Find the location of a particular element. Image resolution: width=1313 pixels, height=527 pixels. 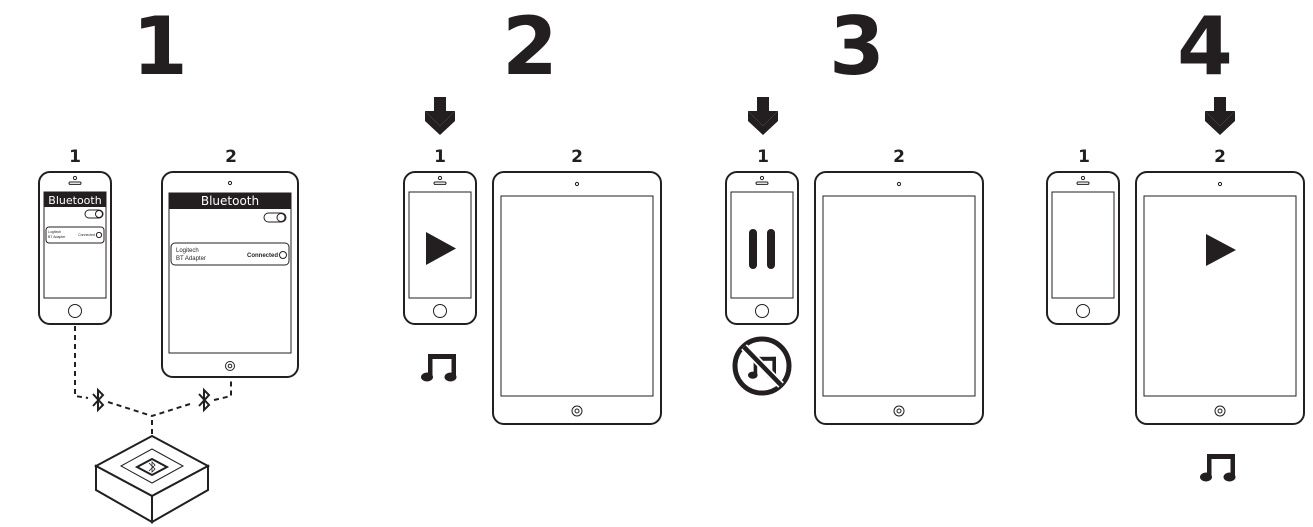

tablet-device: Bluetooth Logitech BT Adapter Connected is located at coordinates (230, 274).